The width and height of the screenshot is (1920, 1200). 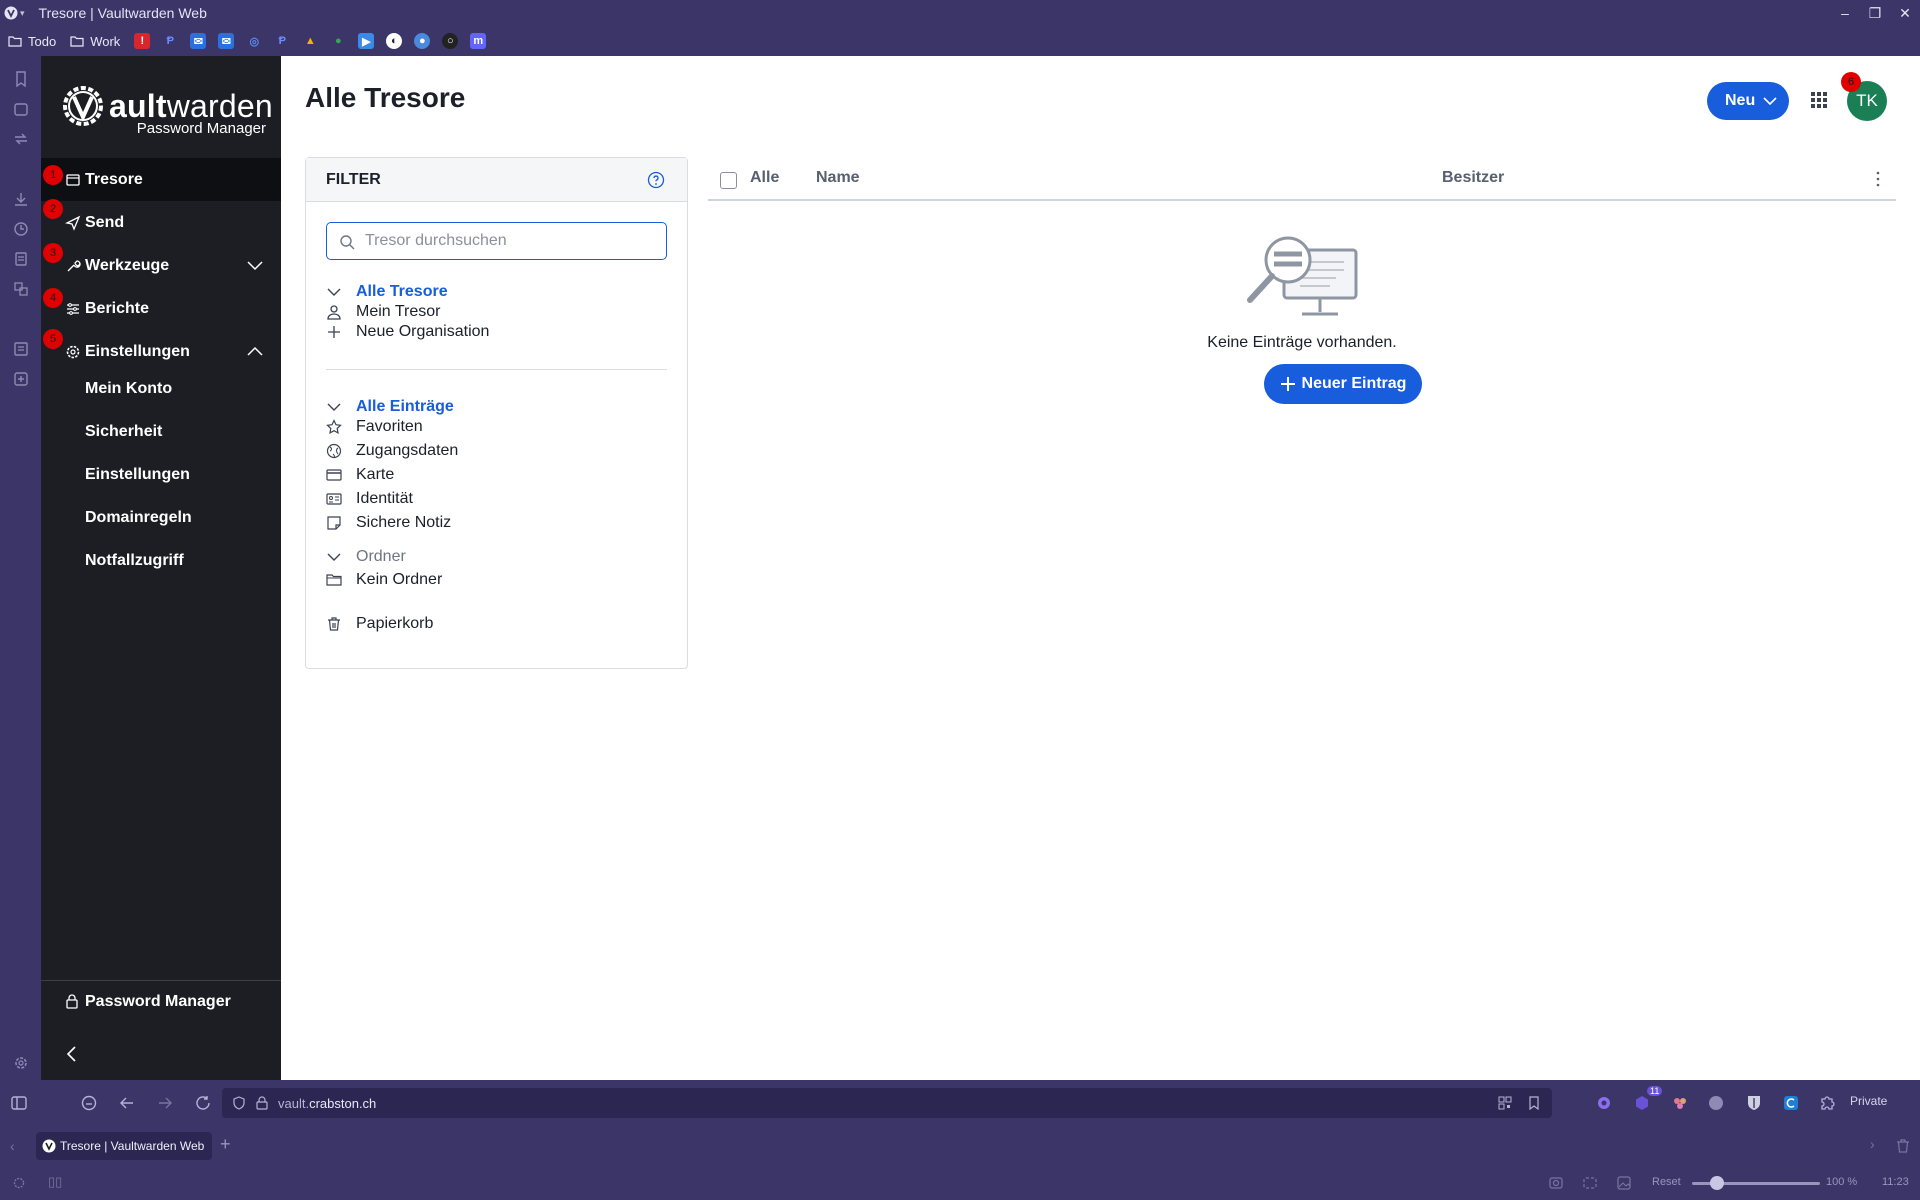 I want to click on filter-secure-notes: Sichere Notiz, so click(x=388, y=523).